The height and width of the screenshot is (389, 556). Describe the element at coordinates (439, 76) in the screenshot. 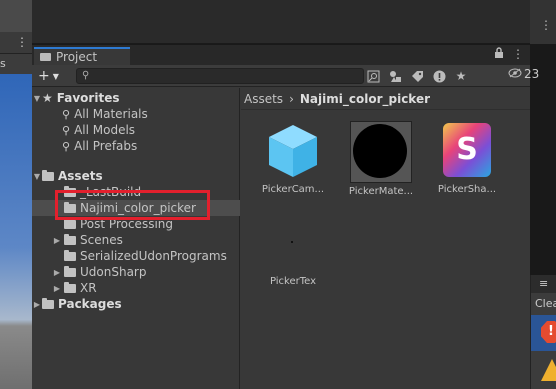

I see `log-warnings-icon` at that location.